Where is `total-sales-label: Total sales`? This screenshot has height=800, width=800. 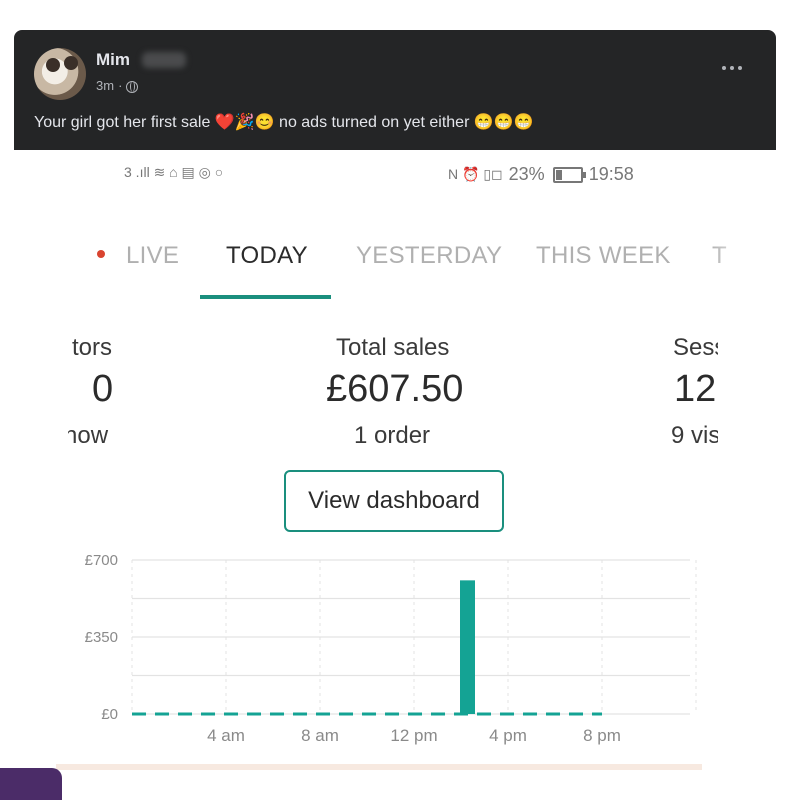 total-sales-label: Total sales is located at coordinates (393, 347).